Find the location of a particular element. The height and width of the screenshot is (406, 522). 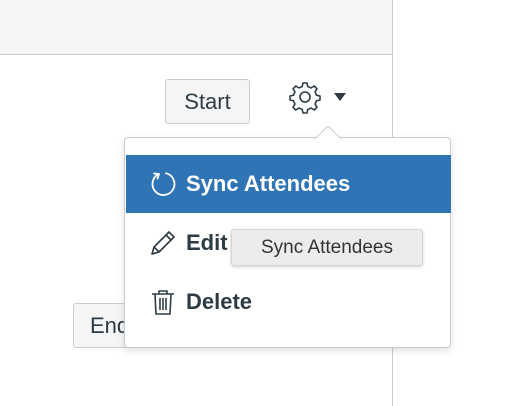

menu-item-delete: Delete is located at coordinates (288, 302).